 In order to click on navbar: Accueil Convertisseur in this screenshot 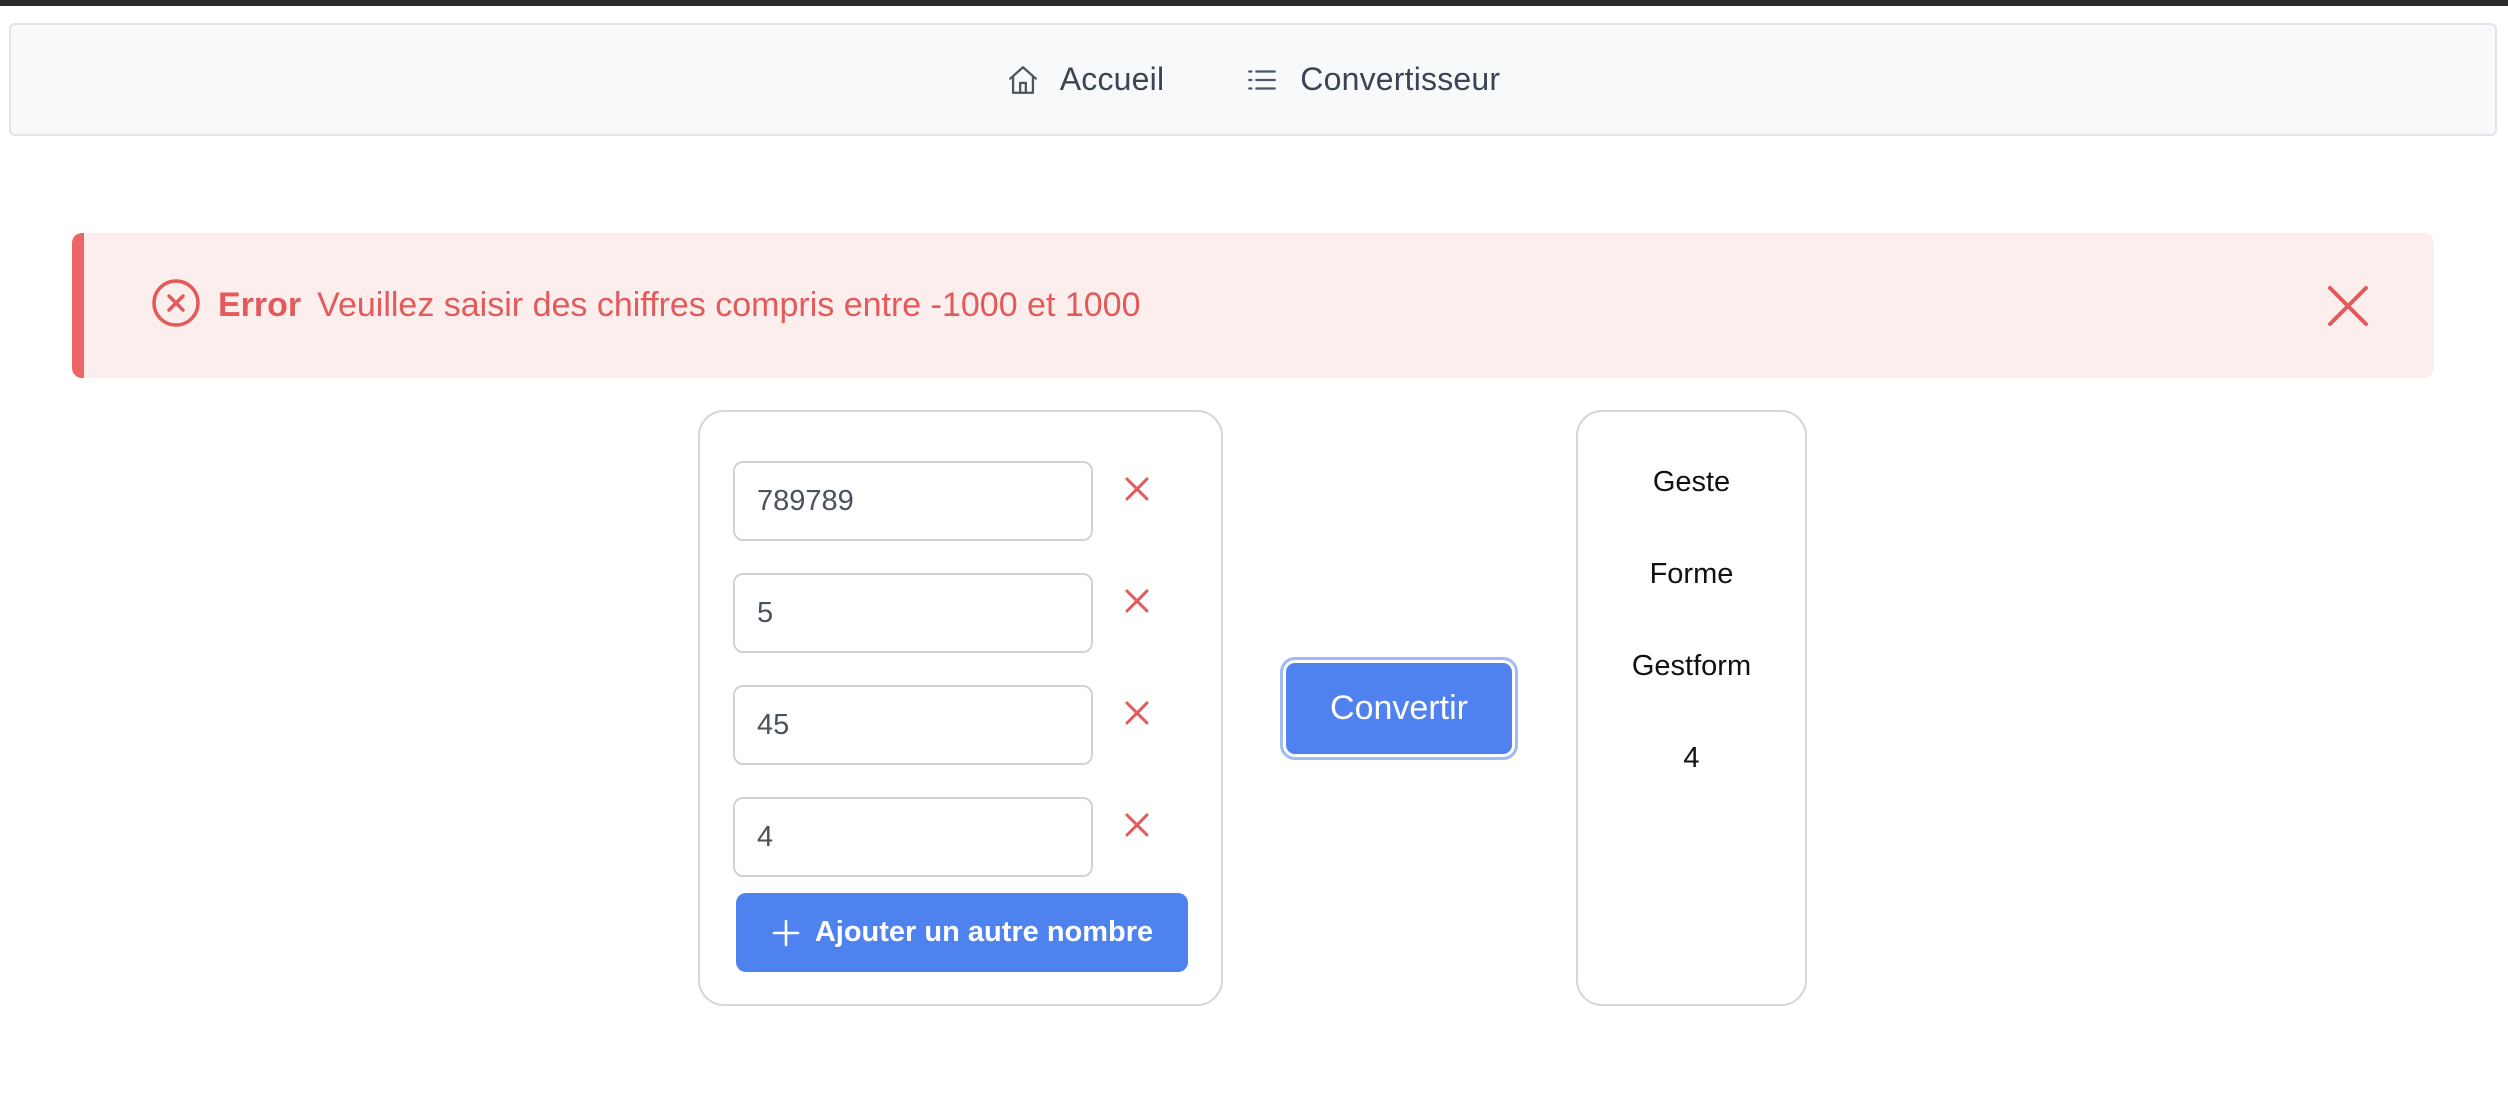, I will do `click(1253, 79)`.